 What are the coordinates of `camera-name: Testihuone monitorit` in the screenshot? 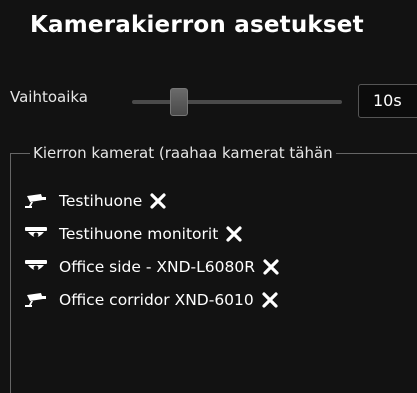 It's located at (139, 233).